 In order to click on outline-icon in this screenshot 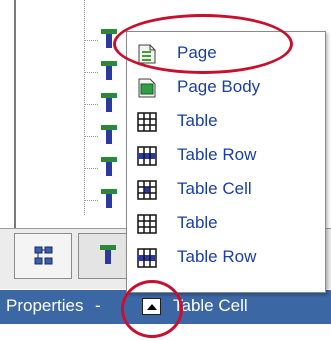, I will do `click(43, 255)`.